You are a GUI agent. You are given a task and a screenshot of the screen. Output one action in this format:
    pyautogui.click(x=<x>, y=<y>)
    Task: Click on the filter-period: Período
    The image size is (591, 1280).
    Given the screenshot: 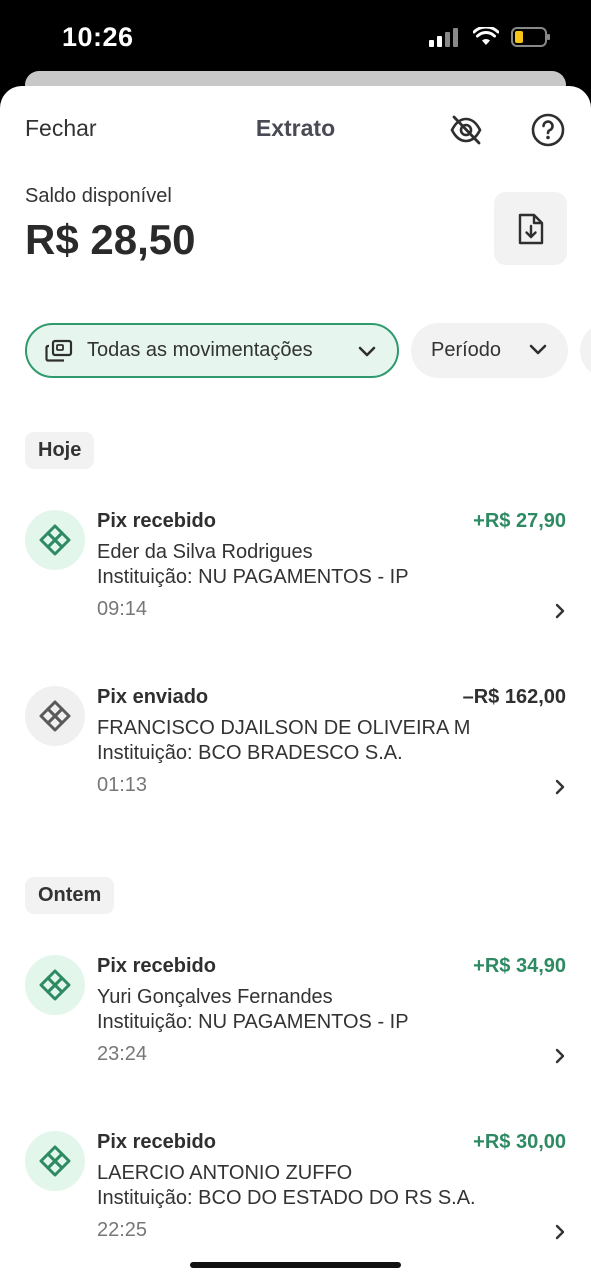 What is the action you would take?
    pyautogui.click(x=489, y=350)
    